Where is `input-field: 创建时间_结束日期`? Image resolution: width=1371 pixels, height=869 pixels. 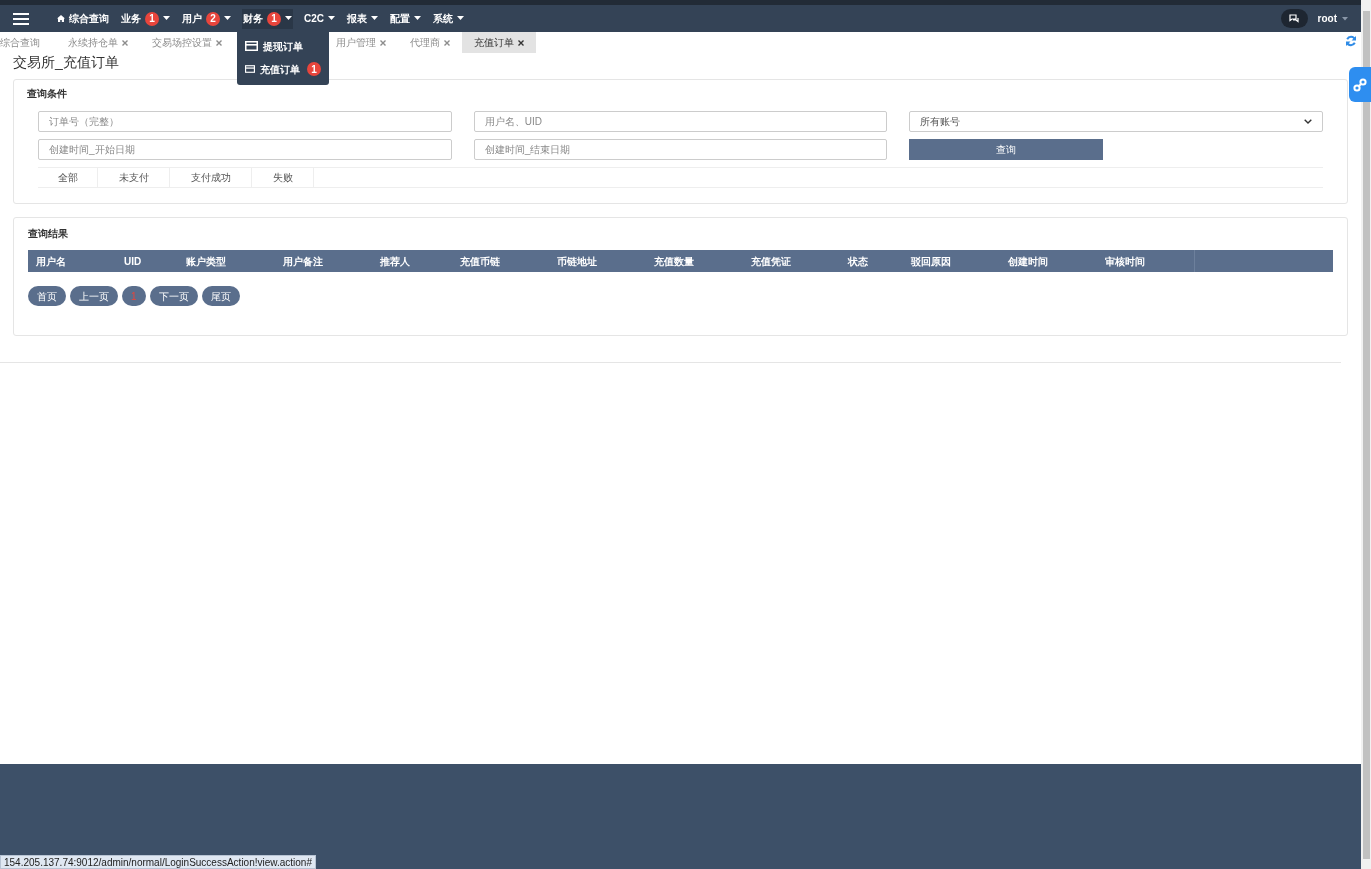 input-field: 创建时间_结束日期 is located at coordinates (680, 149).